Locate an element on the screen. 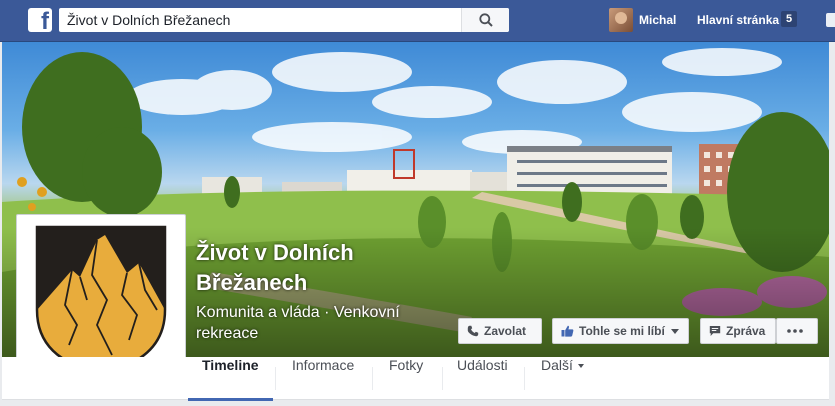 Image resolution: width=835 pixels, height=406 pixels. message-icon is located at coordinates (715, 331).